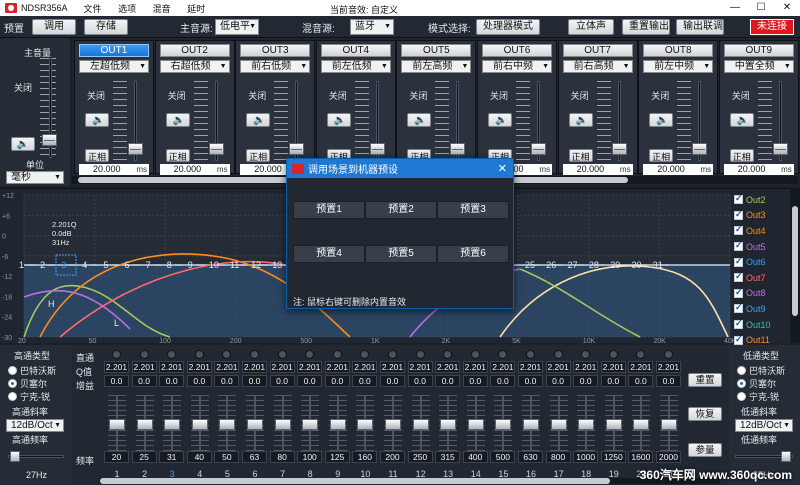 The image size is (800, 485). Describe the element at coordinates (196, 9) in the screenshot. I see `menu-delay: 延时` at that location.